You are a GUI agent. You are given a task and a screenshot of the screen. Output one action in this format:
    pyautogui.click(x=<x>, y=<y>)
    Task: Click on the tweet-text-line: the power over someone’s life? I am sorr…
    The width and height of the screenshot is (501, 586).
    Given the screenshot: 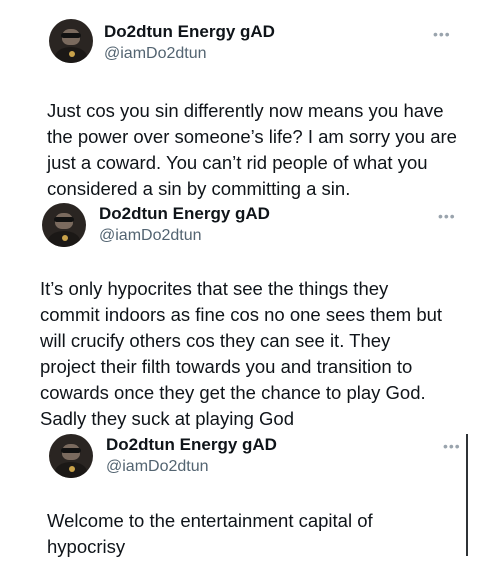 What is the action you would take?
    pyautogui.click(x=252, y=136)
    